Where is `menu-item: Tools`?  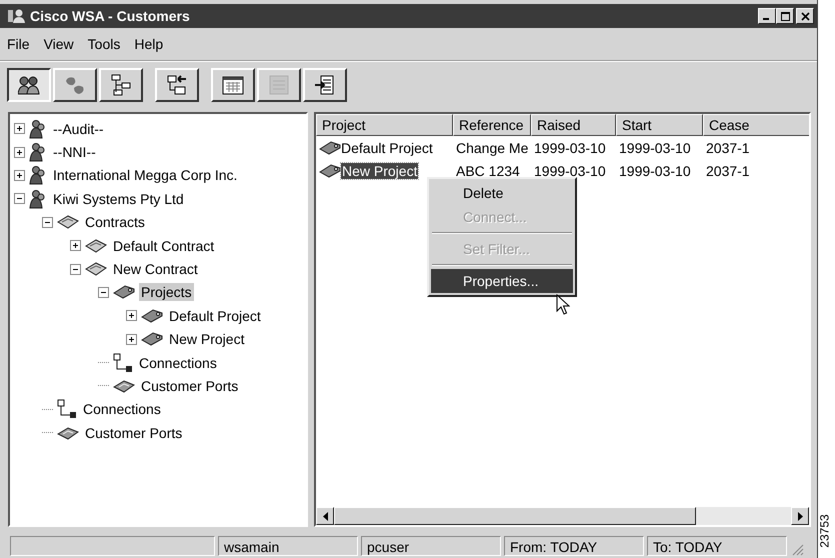 menu-item: Tools is located at coordinates (104, 44).